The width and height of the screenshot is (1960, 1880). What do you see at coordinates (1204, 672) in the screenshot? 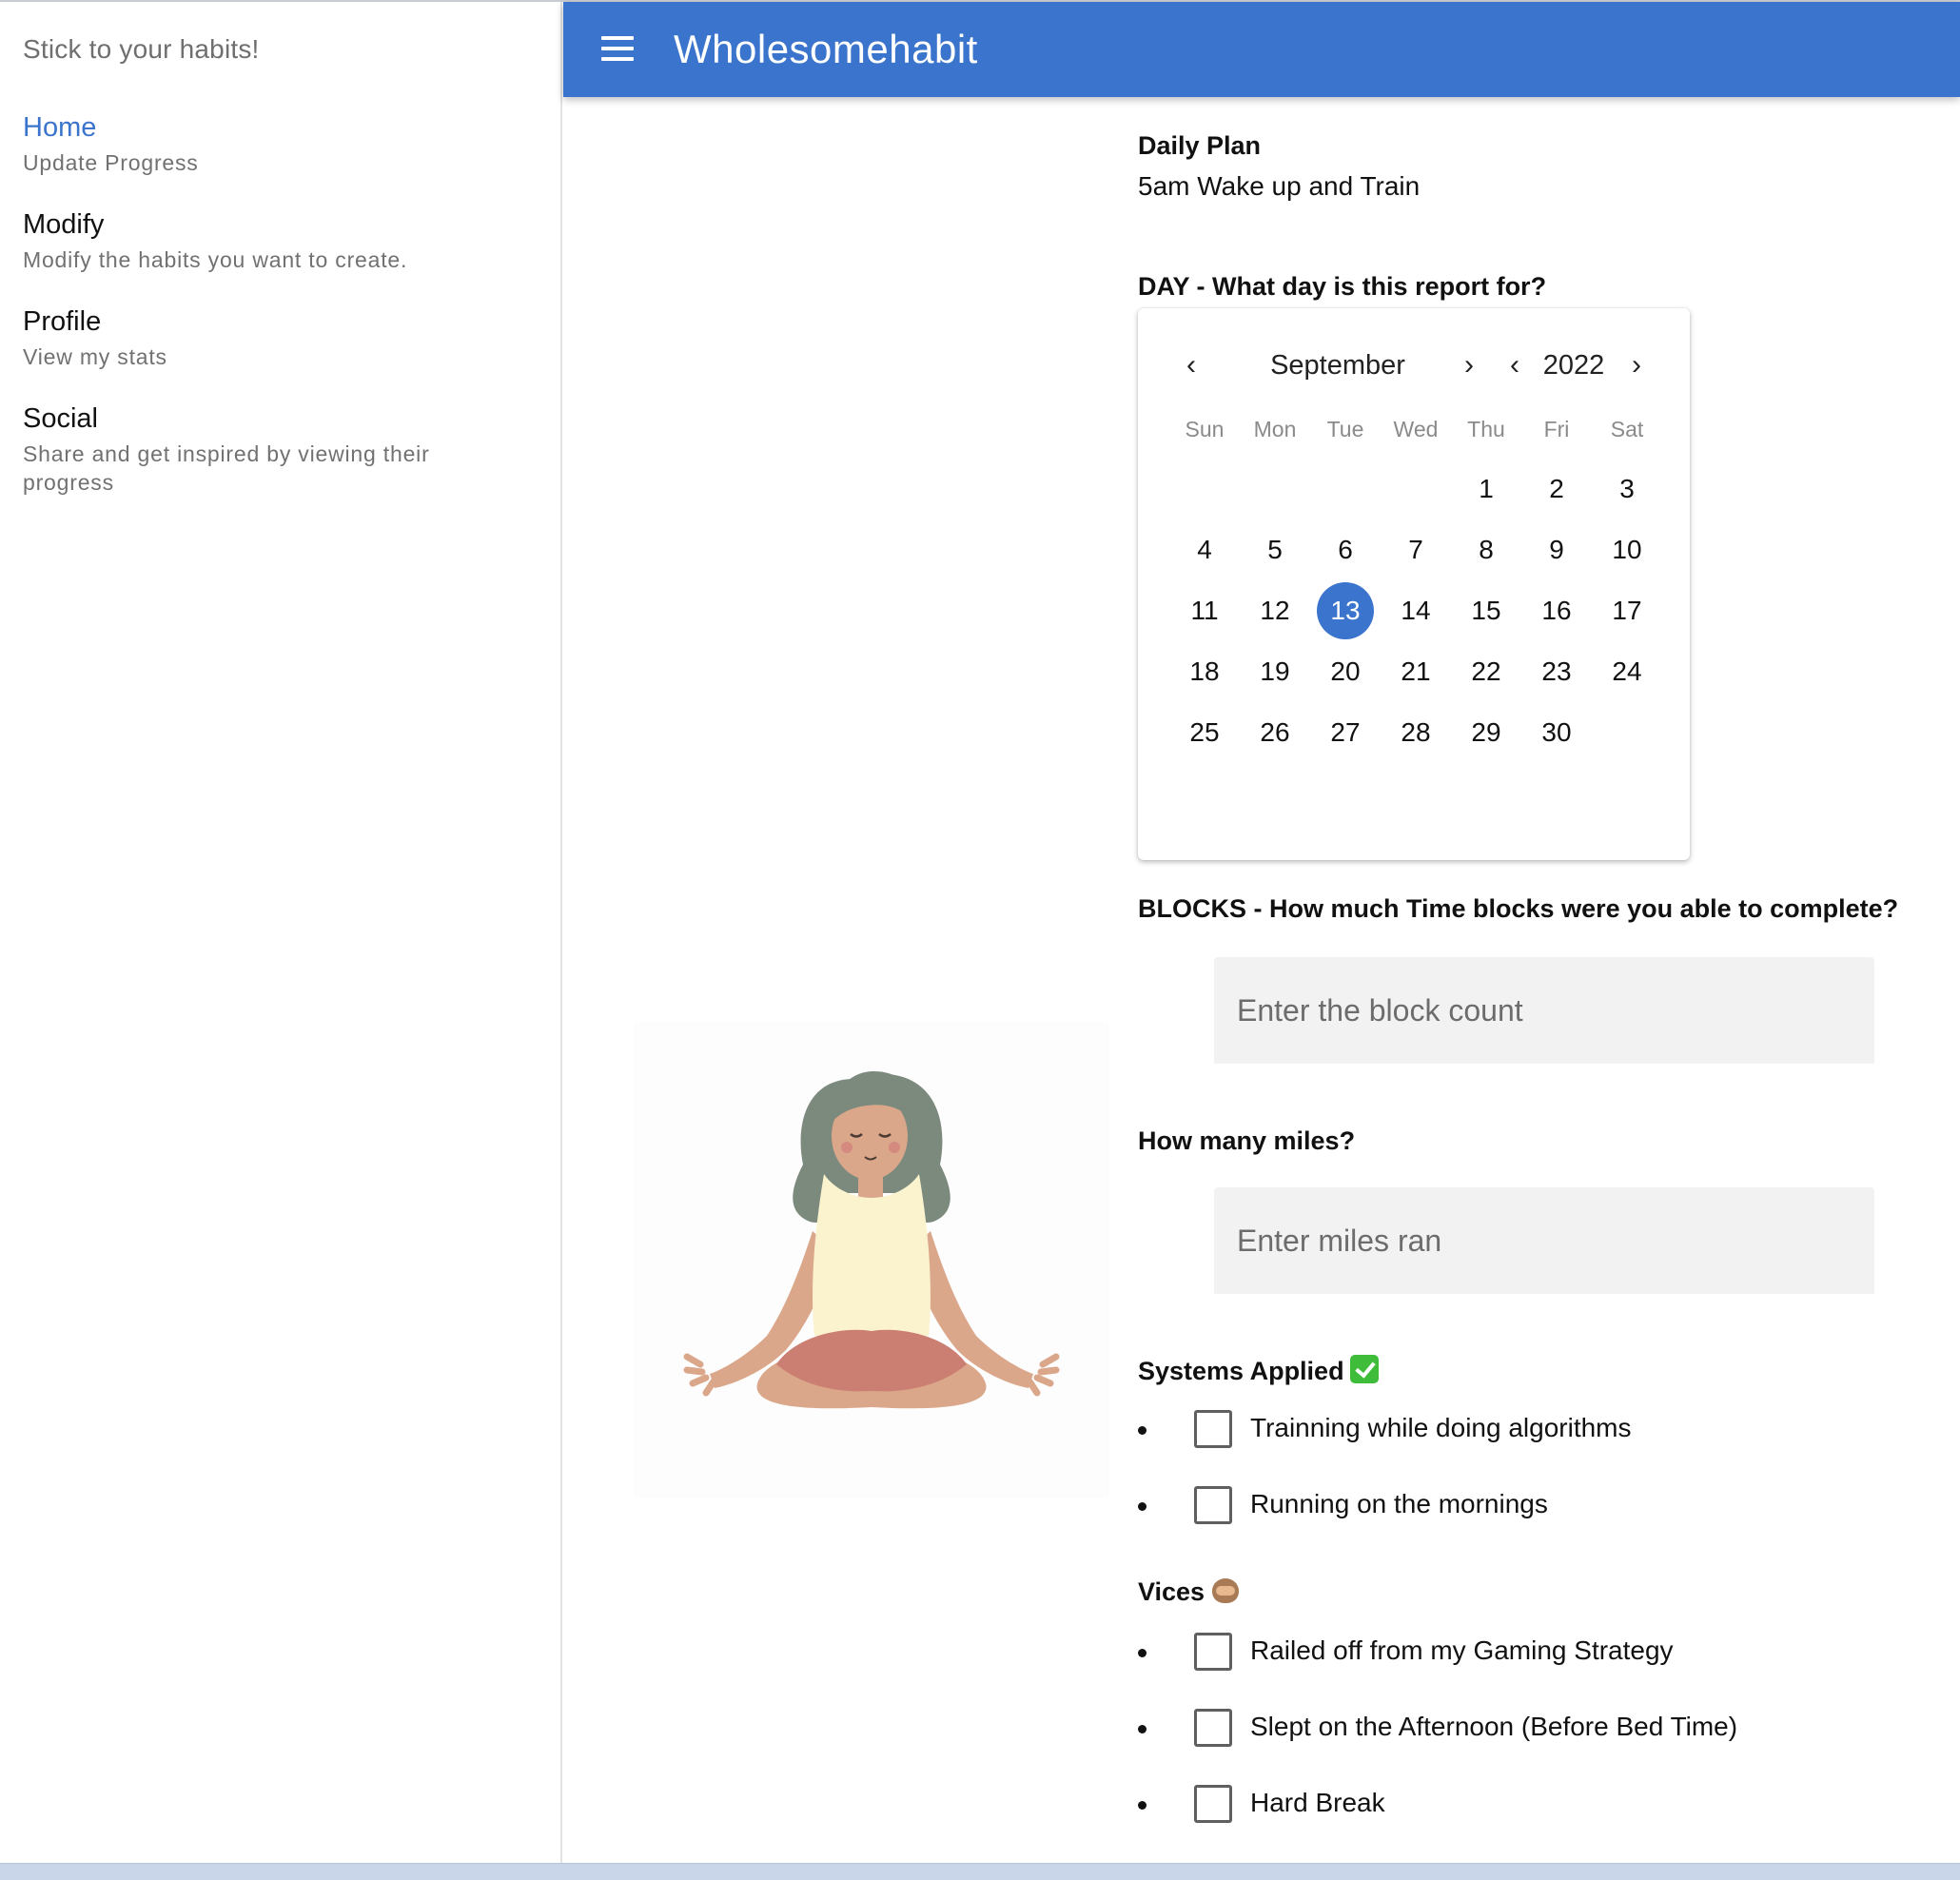
I see `calendar-day: 18` at bounding box center [1204, 672].